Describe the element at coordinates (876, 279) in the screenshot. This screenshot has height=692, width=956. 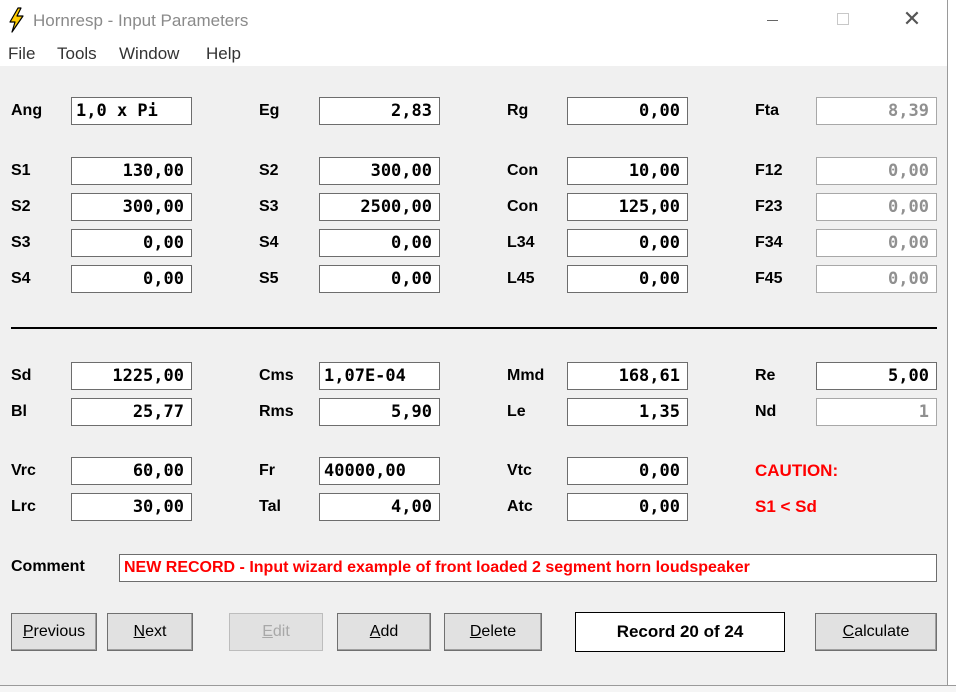
I see `field-f45: 0,00` at that location.